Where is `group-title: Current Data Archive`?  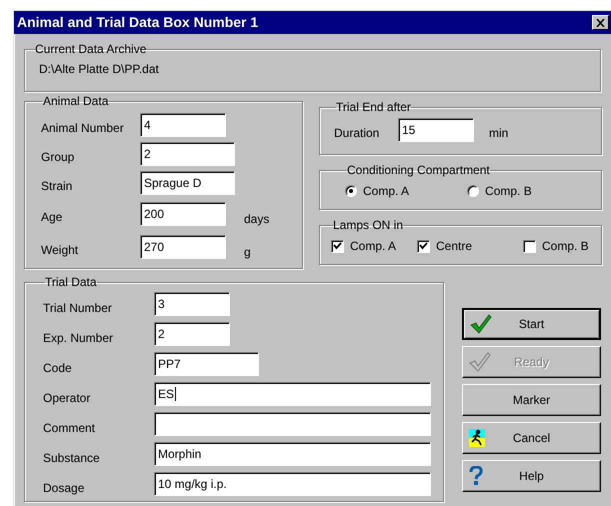
group-title: Current Data Archive is located at coordinates (90, 49).